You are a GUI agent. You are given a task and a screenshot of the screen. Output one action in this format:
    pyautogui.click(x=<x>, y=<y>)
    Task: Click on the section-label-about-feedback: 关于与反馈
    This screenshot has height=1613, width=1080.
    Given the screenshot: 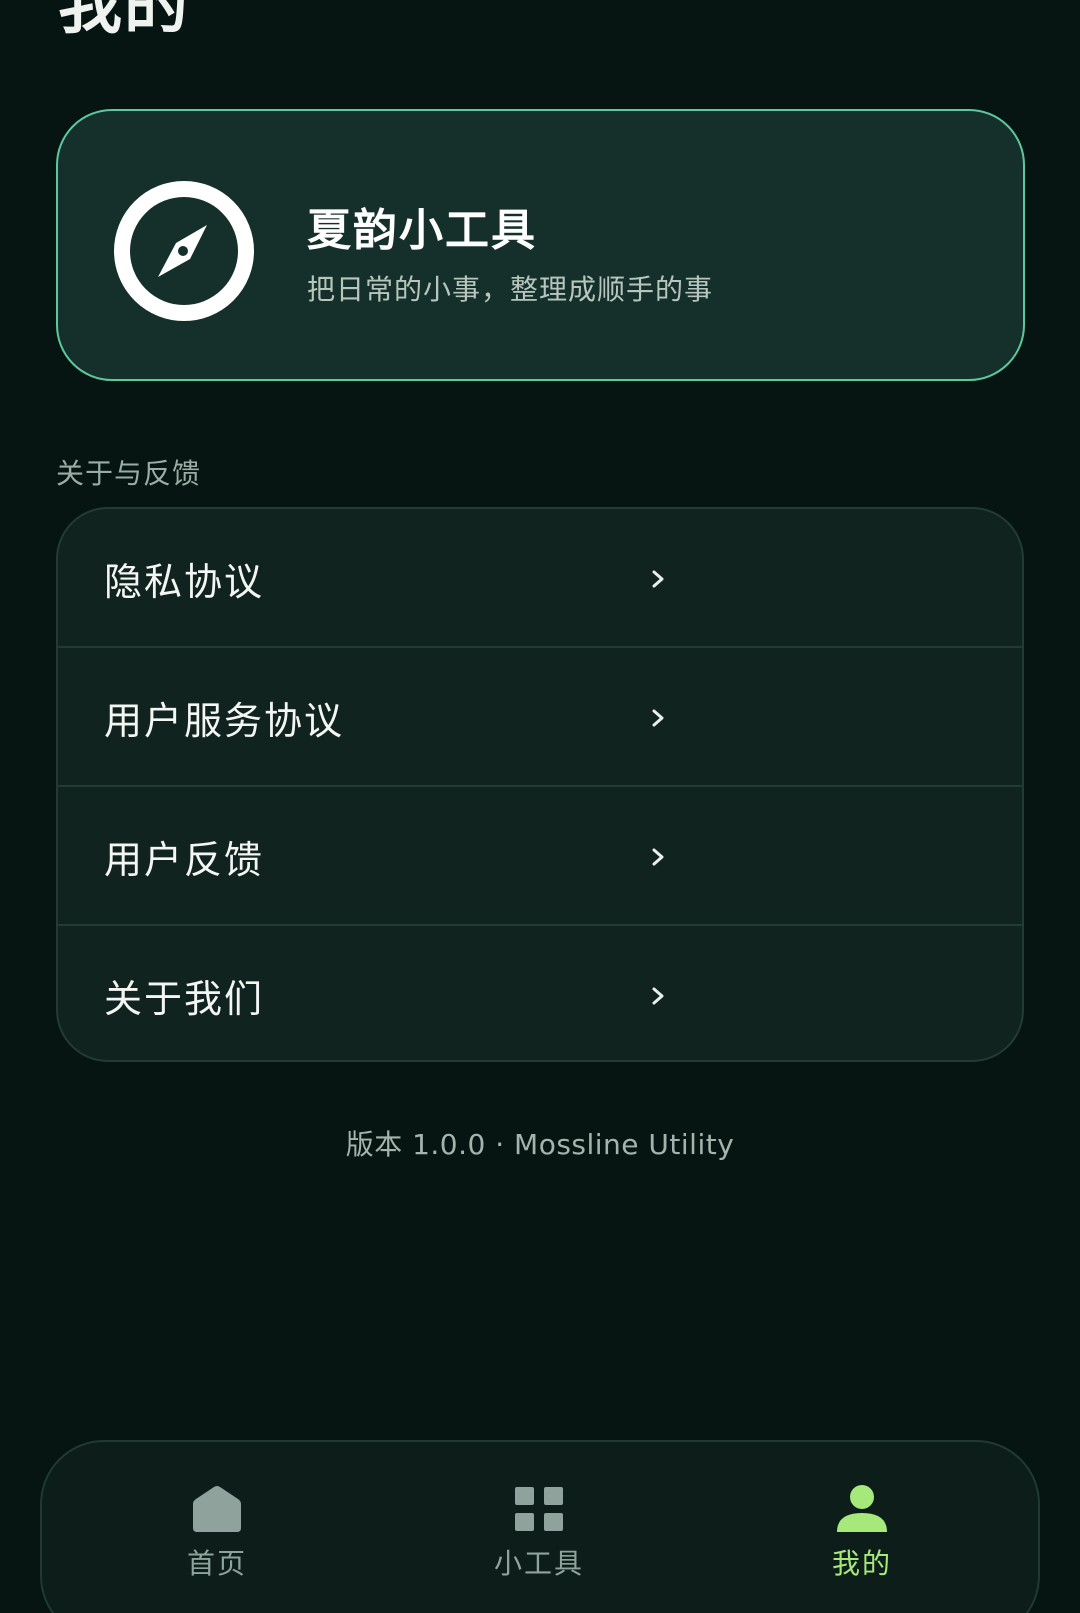 What is the action you would take?
    pyautogui.click(x=129, y=473)
    